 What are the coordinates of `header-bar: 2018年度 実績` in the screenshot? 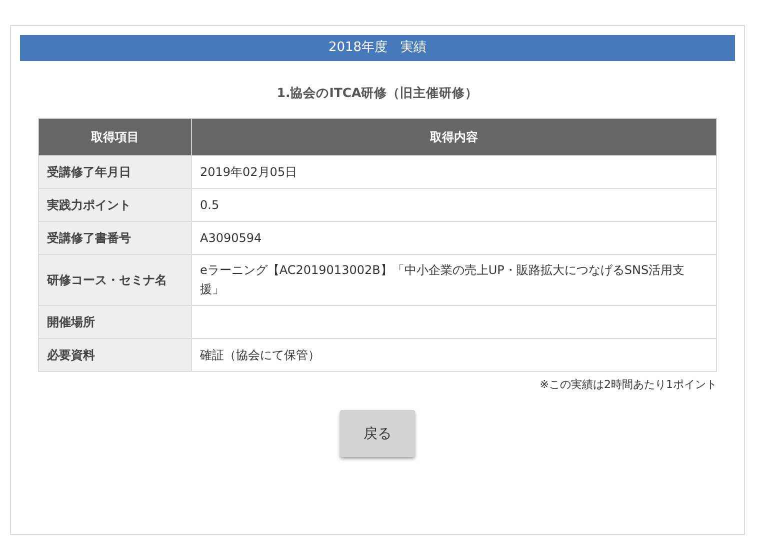 It's located at (377, 48).